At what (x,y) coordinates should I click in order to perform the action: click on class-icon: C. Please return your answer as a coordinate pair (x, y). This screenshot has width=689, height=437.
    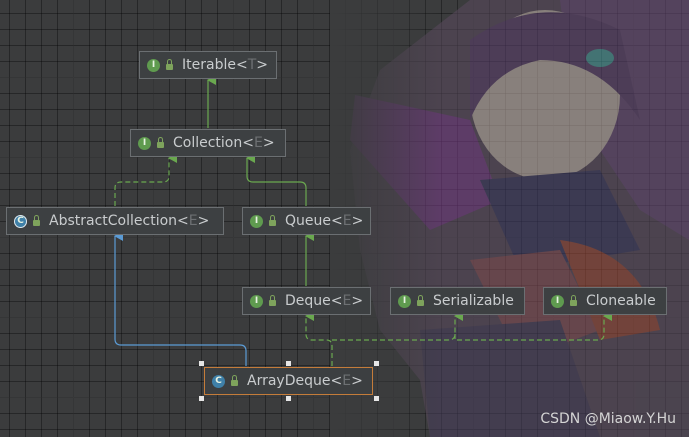
    Looking at the image, I should click on (218, 381).